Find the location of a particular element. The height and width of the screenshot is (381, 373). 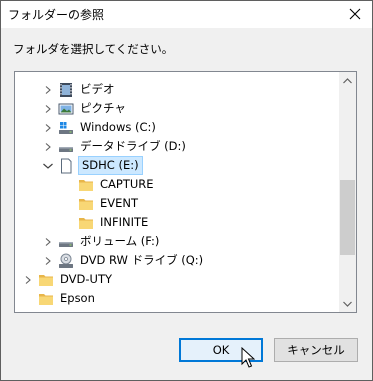

close-button is located at coordinates (355, 14).